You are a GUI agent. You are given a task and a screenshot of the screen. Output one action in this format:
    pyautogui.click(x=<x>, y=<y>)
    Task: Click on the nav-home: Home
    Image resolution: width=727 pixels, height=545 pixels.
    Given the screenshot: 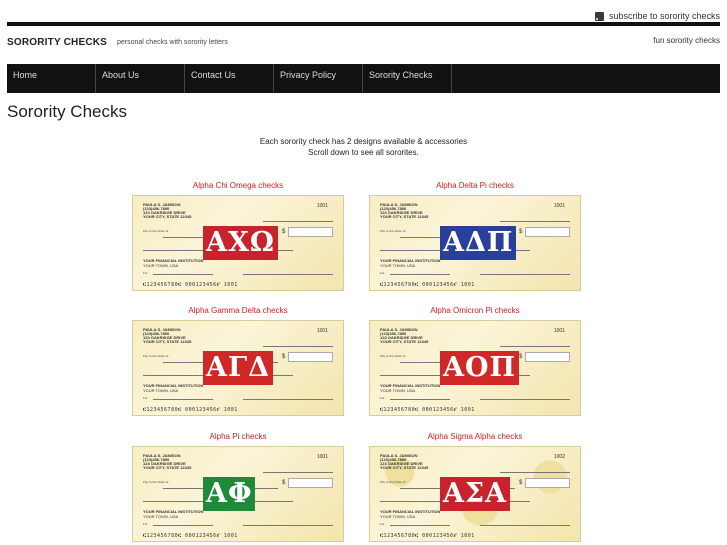 What is the action you would take?
    pyautogui.click(x=51, y=78)
    